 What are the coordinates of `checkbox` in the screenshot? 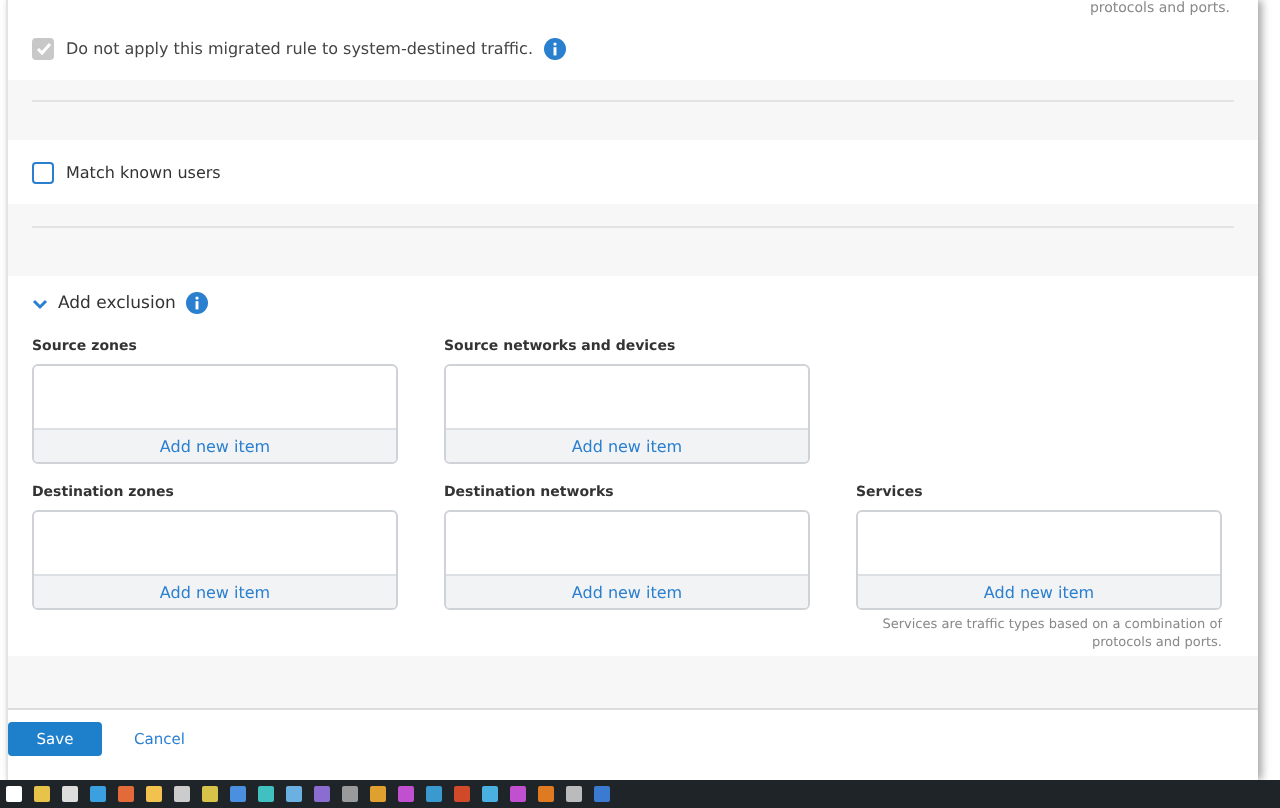 It's located at (43, 172).